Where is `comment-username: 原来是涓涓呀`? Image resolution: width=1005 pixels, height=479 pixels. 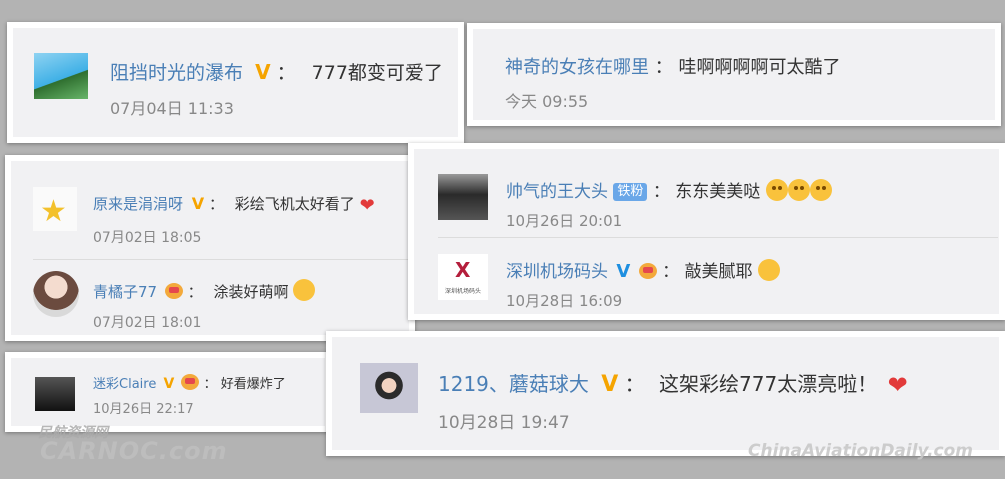 comment-username: 原来是涓涓呀 is located at coordinates (138, 204).